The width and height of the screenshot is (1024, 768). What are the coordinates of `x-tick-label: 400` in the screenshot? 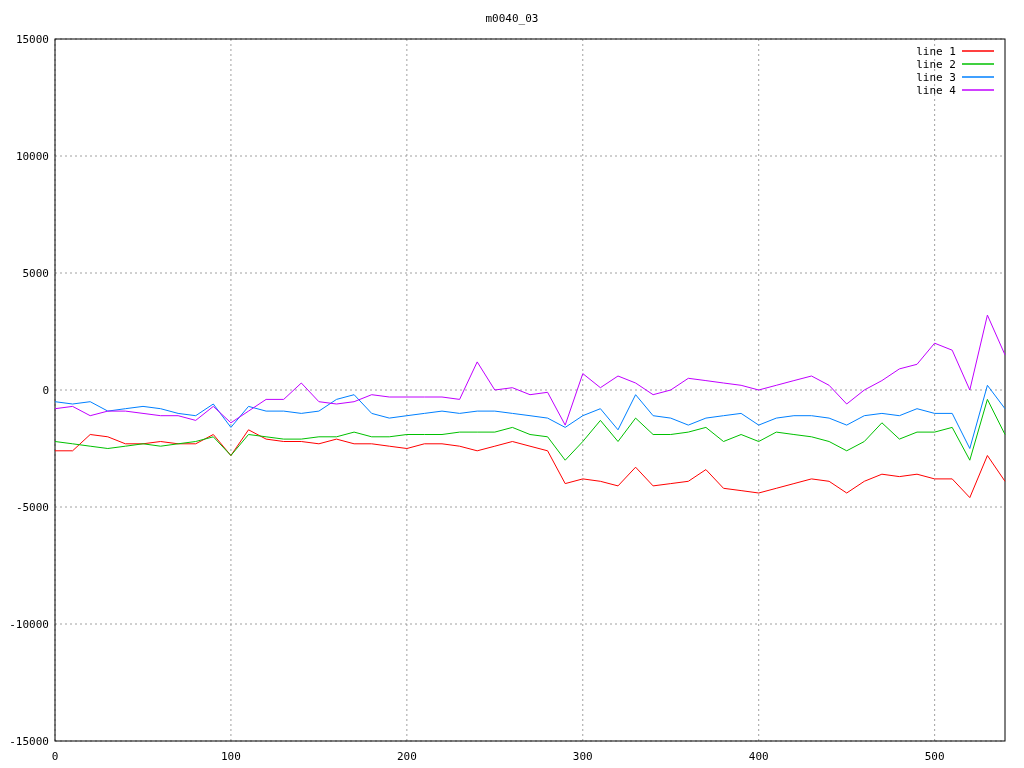 It's located at (758, 756).